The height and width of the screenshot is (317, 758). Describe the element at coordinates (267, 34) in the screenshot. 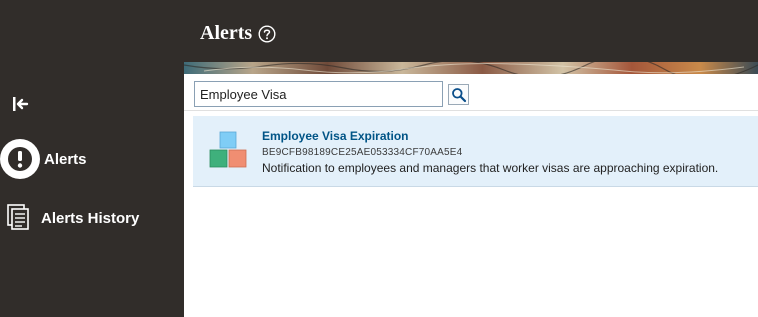

I see `help-circle-icon` at that location.